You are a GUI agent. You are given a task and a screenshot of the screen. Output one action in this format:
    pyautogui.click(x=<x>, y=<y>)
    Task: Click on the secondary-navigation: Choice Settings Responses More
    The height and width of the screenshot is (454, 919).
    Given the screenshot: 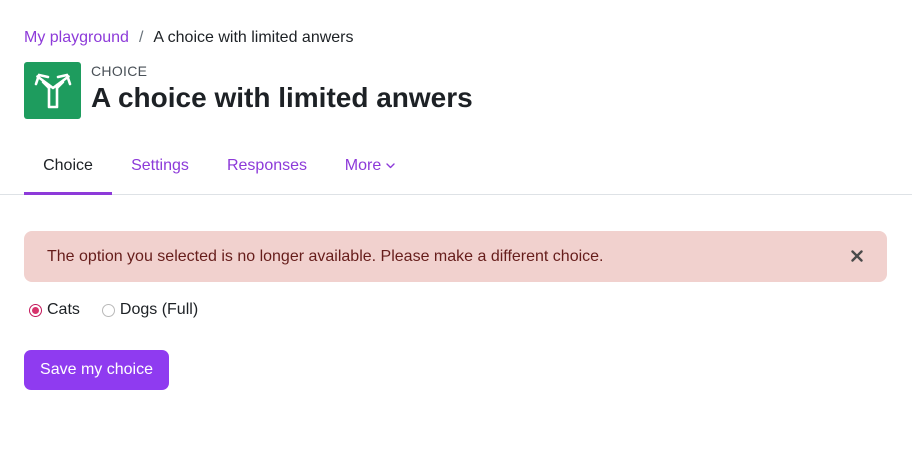 What is the action you would take?
    pyautogui.click(x=456, y=166)
    